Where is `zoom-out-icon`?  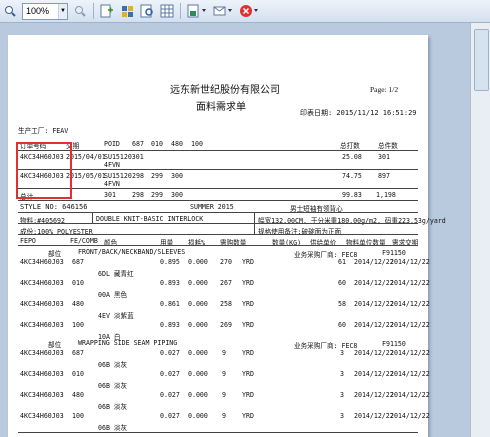 zoom-out-icon is located at coordinates (80, 11).